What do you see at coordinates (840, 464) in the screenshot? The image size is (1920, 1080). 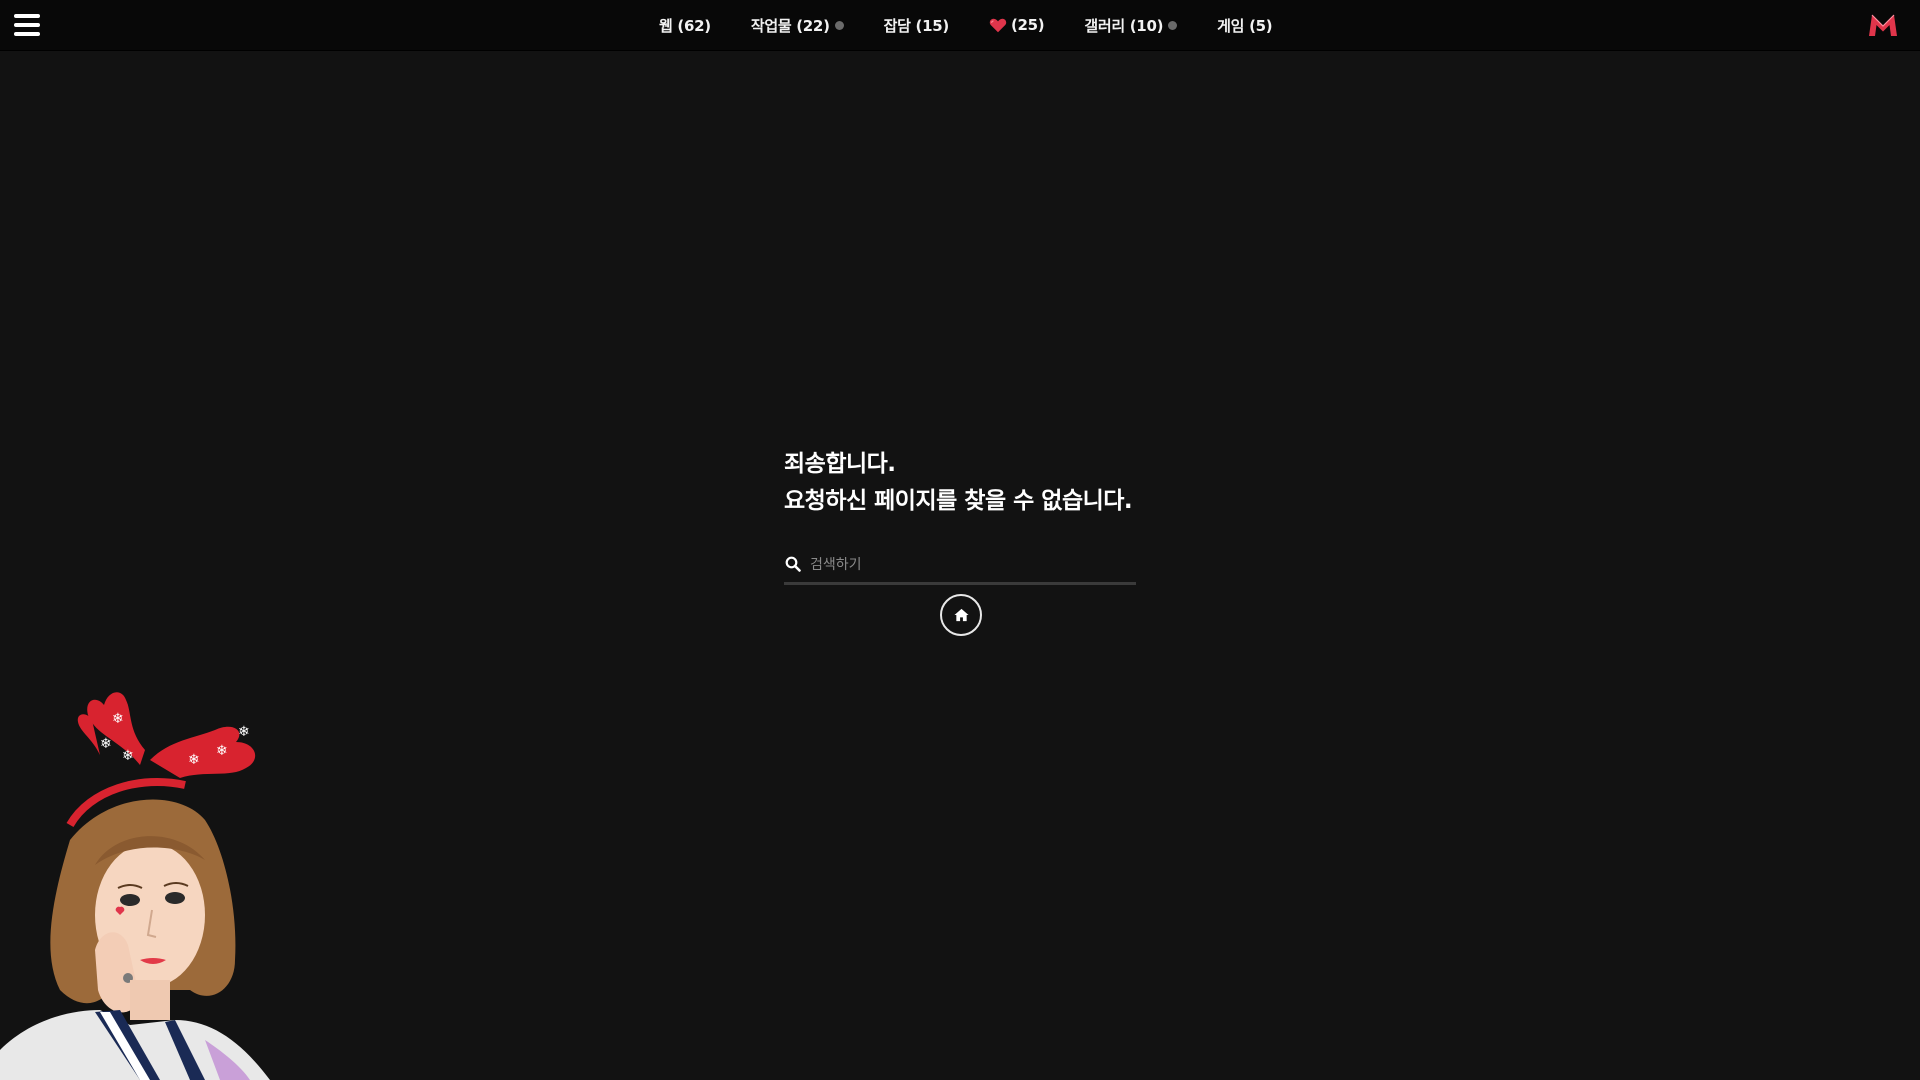 I see `error-title: 죄송합니다.` at bounding box center [840, 464].